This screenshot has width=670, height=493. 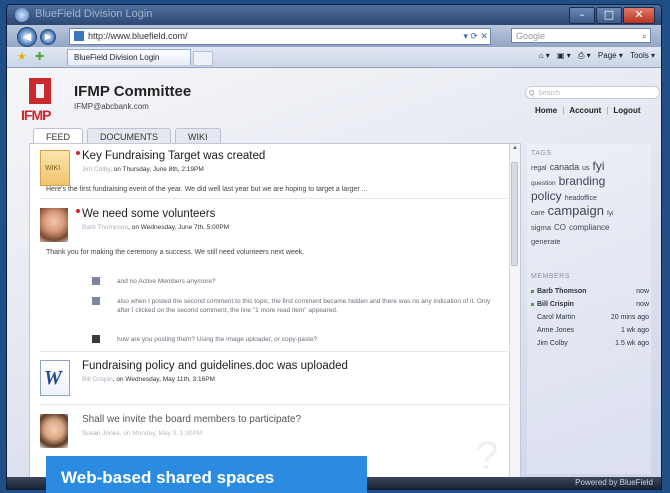 I want to click on word-document-icon: W, so click(x=55, y=378).